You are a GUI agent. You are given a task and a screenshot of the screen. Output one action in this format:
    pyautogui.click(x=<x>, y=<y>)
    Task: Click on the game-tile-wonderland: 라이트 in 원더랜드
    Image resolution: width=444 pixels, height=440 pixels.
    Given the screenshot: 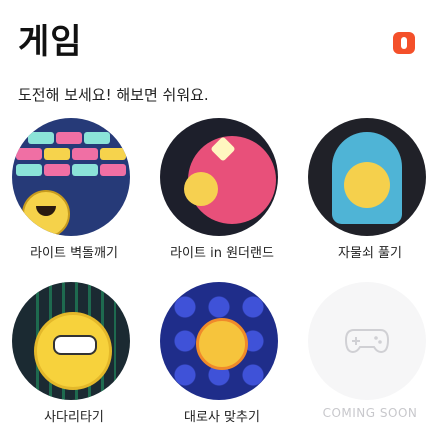 What is the action you would take?
    pyautogui.click(x=222, y=195)
    